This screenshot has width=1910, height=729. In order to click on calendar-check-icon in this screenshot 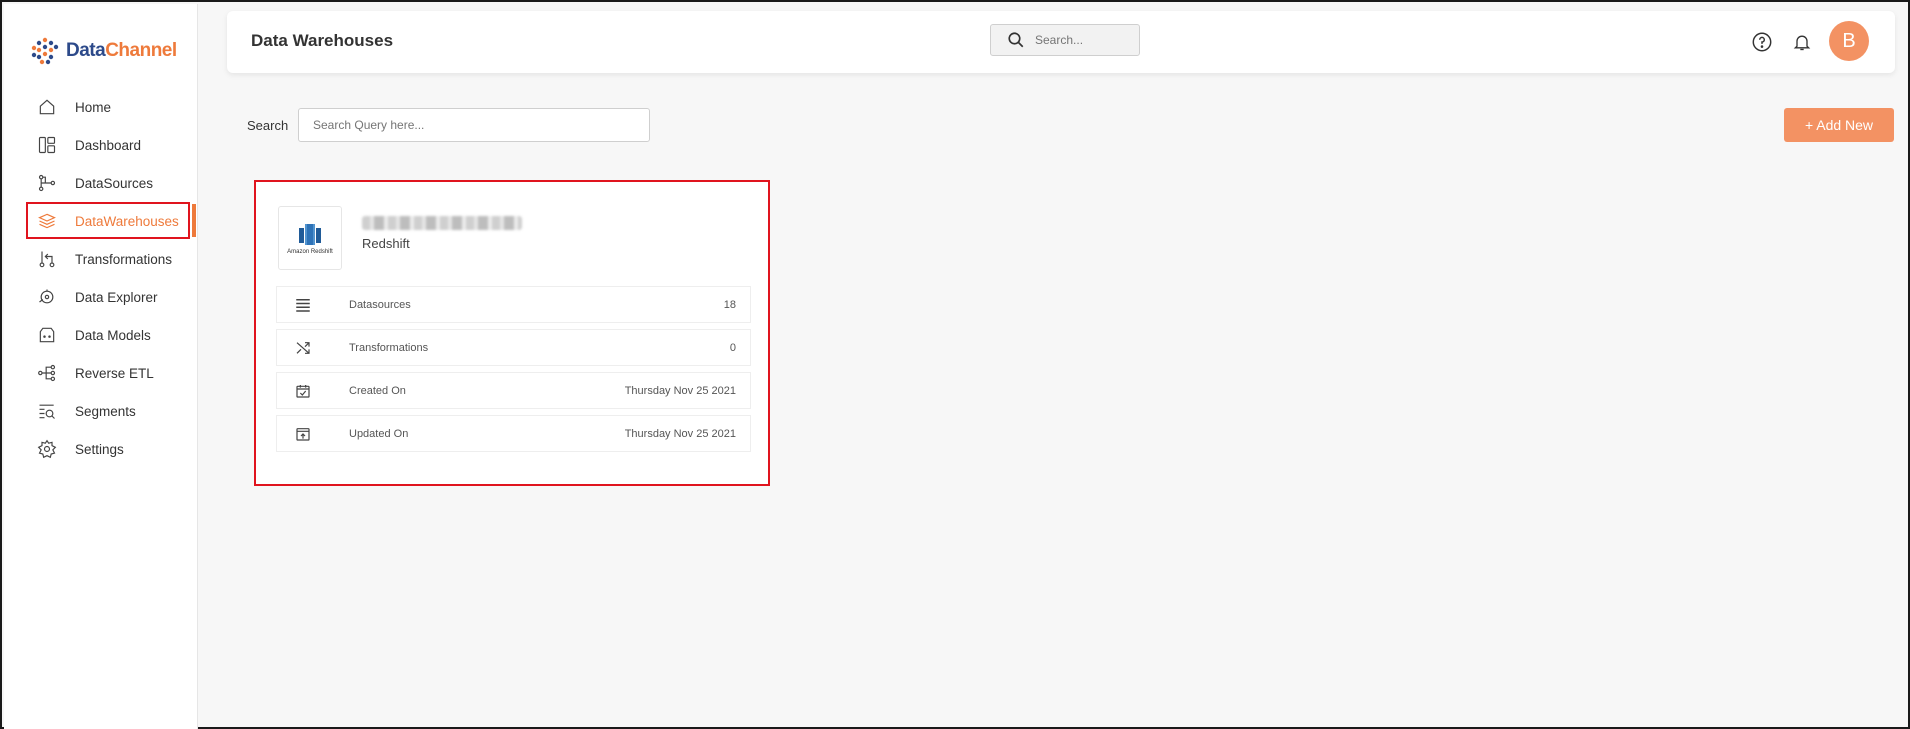, I will do `click(303, 391)`.